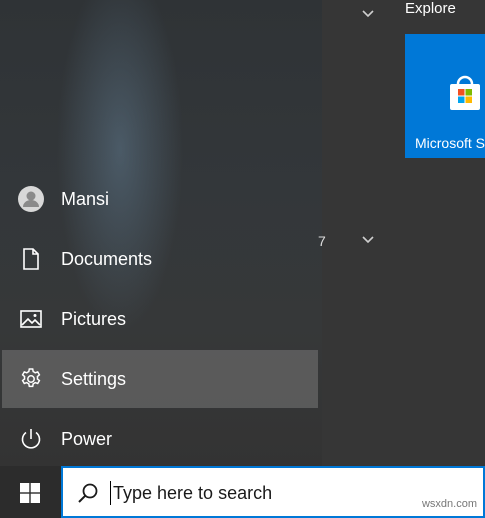  I want to click on taskbar-search-box: wsxdn.com, so click(273, 492).